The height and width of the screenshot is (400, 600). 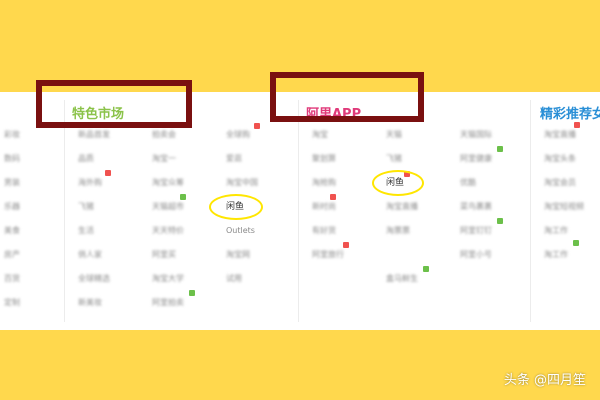 I want to click on menu-item-blurred: 淘宝短视频, so click(x=564, y=207).